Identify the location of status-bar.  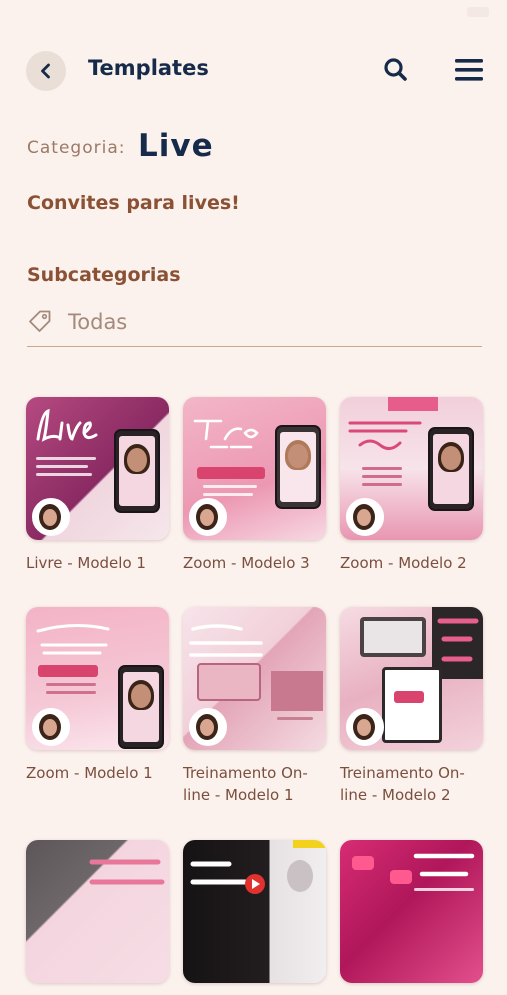
(253, 13).